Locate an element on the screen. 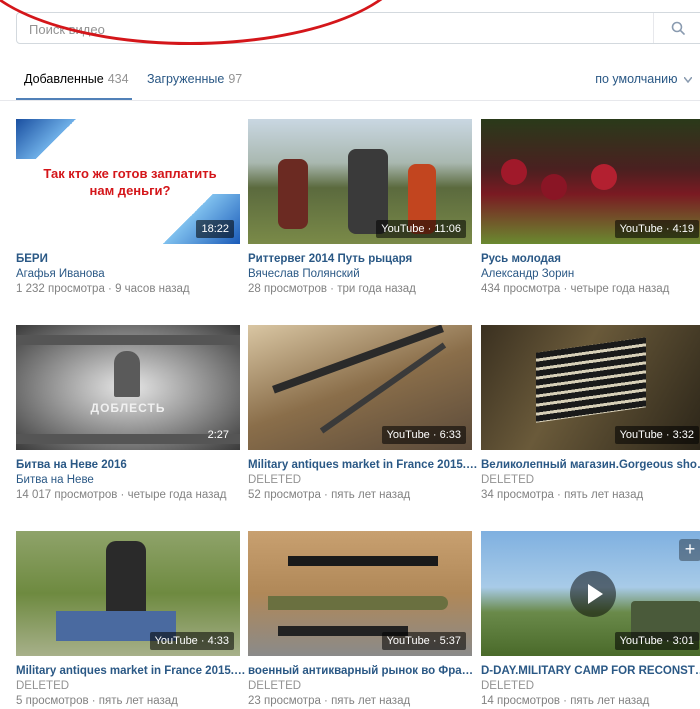 Image resolution: width=700 pixels, height=709 pixels. video-duration: YouTube · 11:06 is located at coordinates (421, 229).